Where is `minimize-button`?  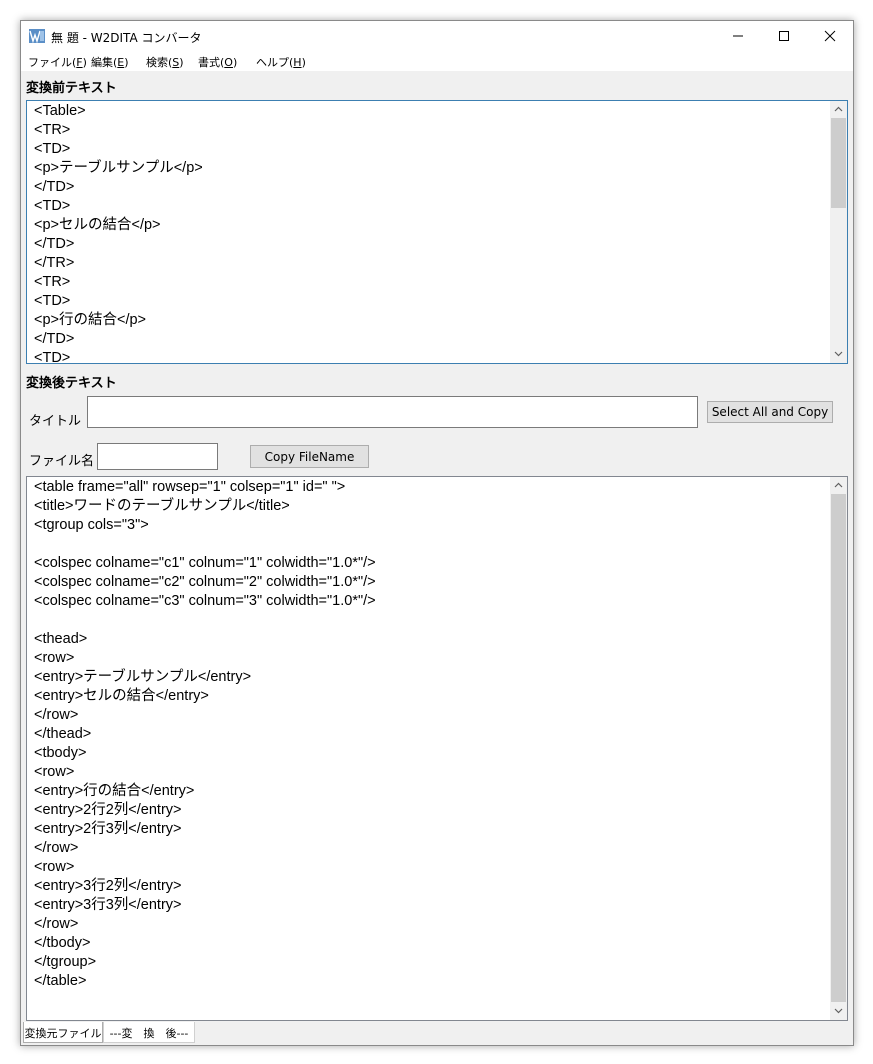 minimize-button is located at coordinates (738, 36).